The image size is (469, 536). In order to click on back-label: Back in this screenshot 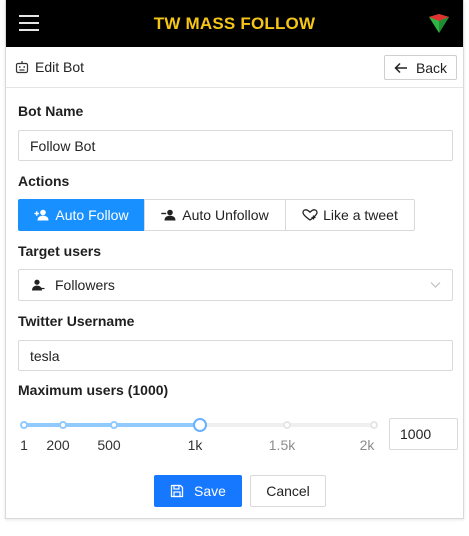, I will do `click(431, 67)`.